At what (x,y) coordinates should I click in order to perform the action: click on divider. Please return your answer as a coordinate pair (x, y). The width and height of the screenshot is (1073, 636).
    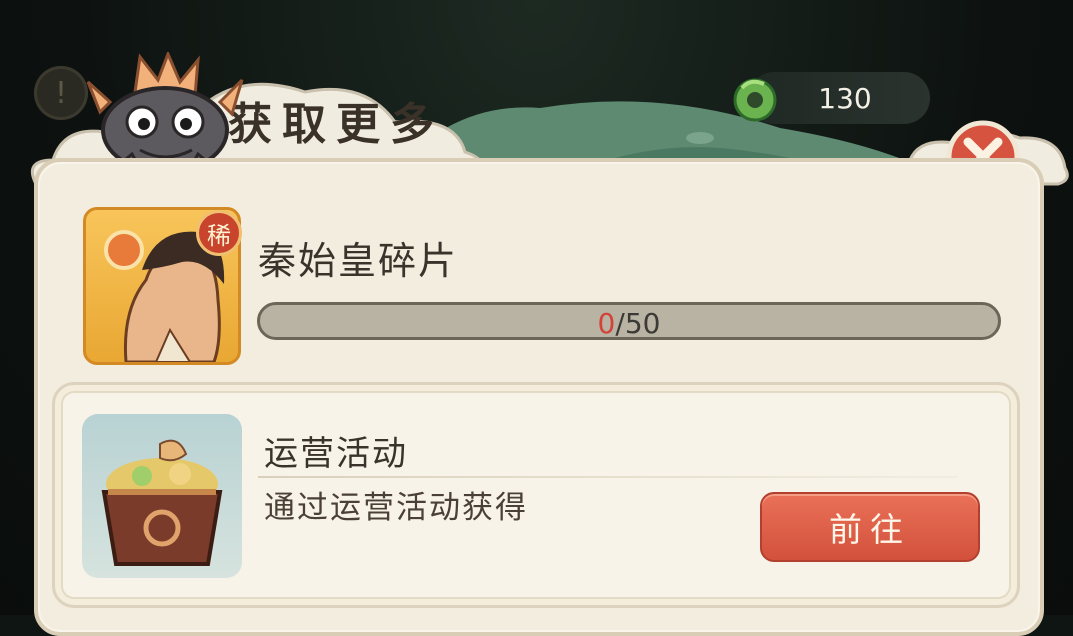
    Looking at the image, I should click on (608, 477).